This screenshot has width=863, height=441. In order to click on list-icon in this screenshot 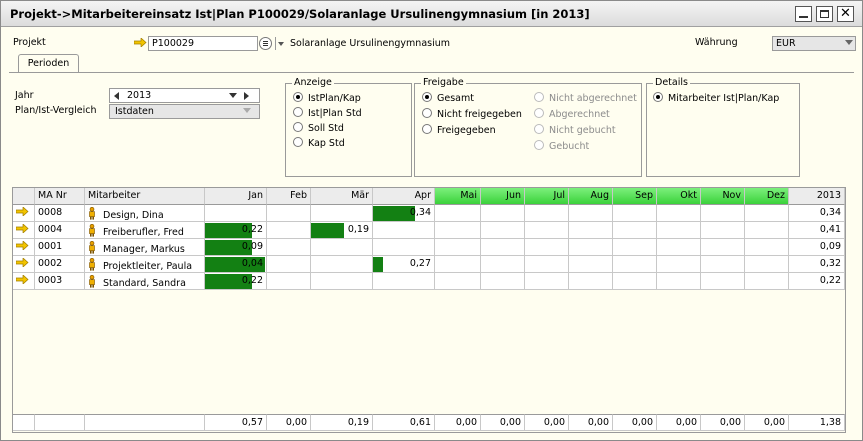, I will do `click(265, 43)`.